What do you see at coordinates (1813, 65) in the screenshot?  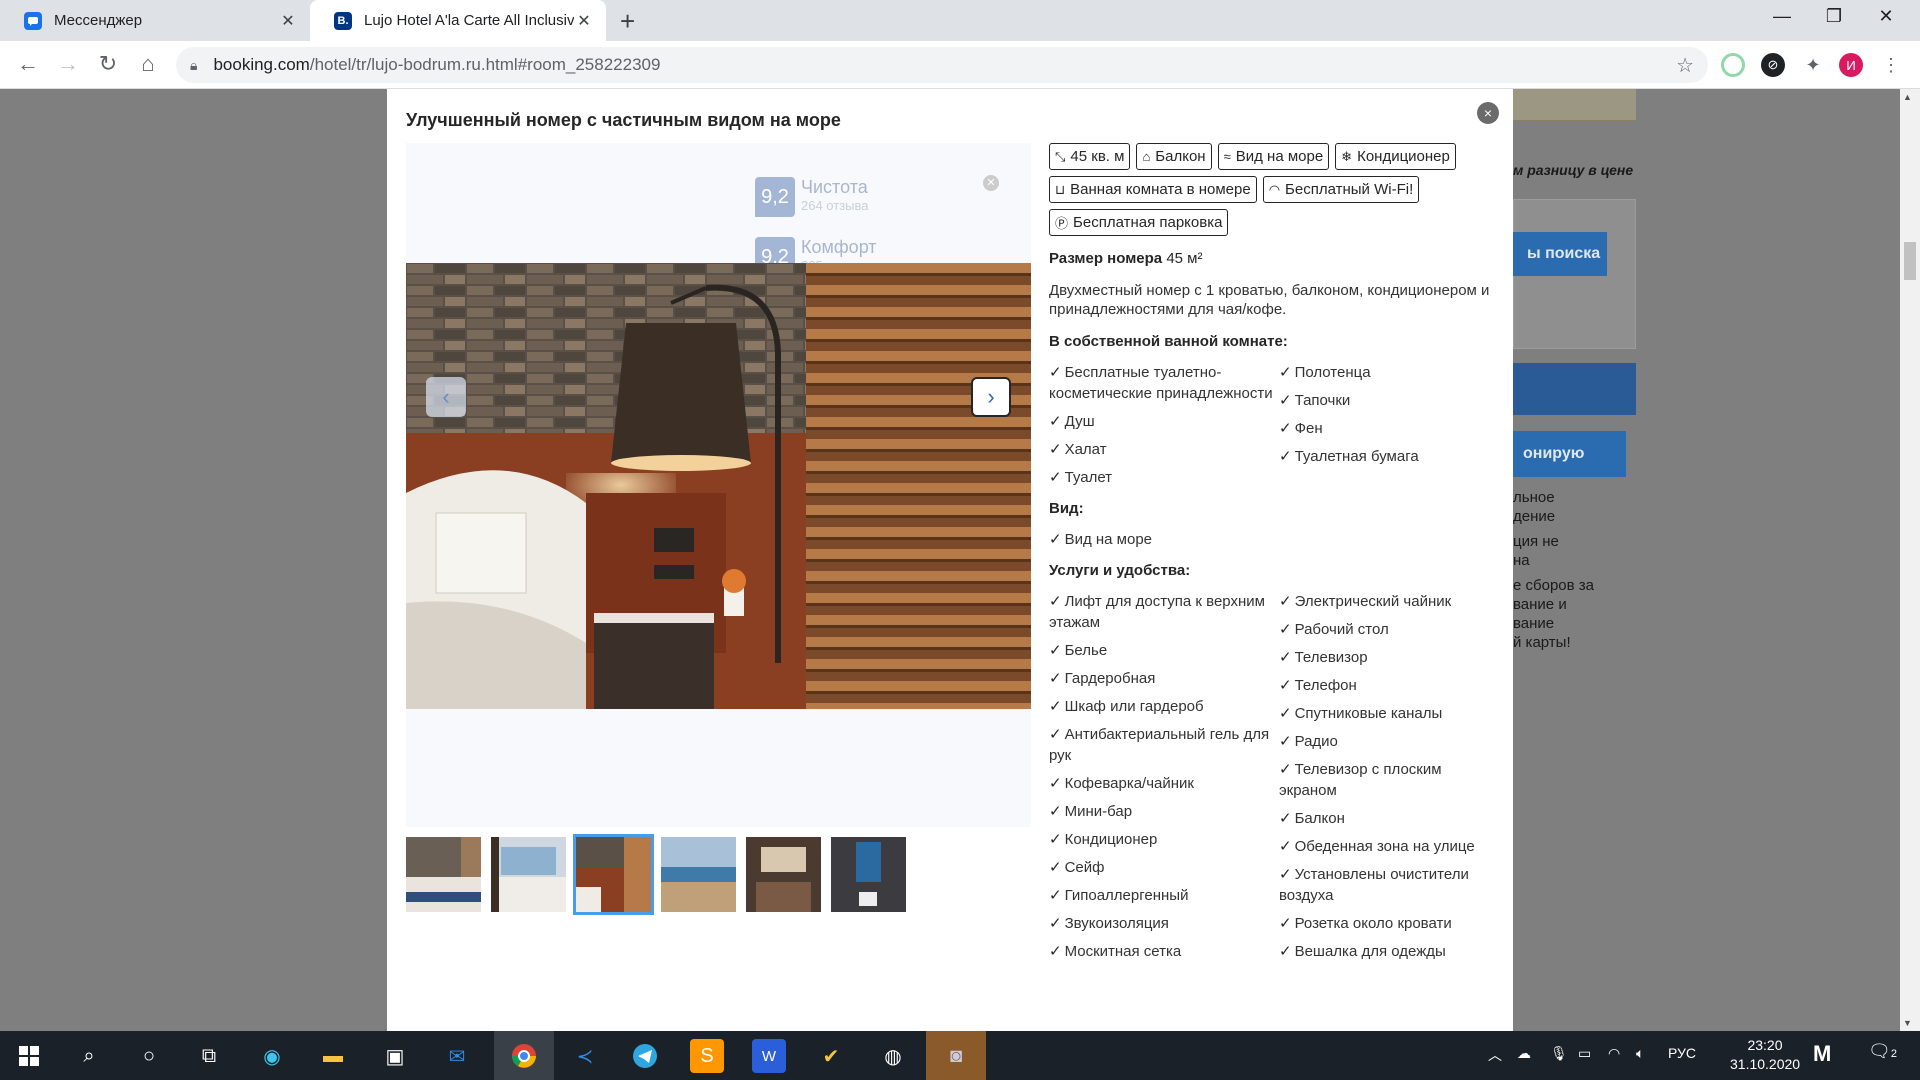 I see `puzzle-icon: ✦` at bounding box center [1813, 65].